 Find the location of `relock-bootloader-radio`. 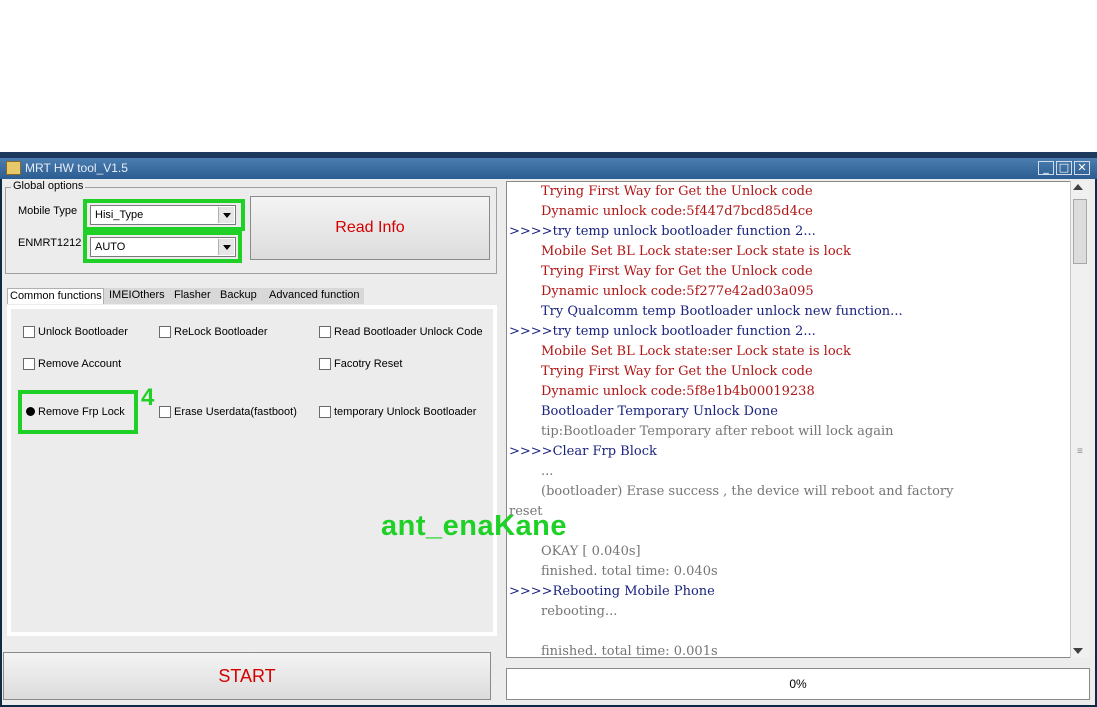

relock-bootloader-radio is located at coordinates (165, 332).